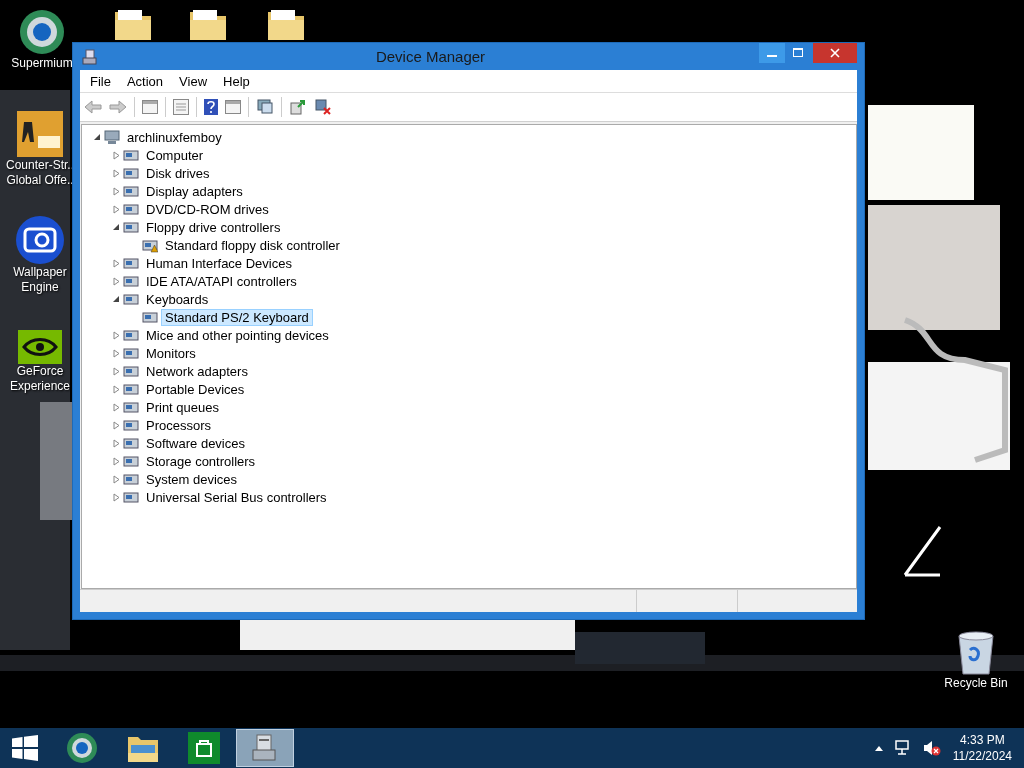 This screenshot has height=768, width=1024. What do you see at coordinates (40, 371) in the screenshot?
I see `icon-label: GeForce` at bounding box center [40, 371].